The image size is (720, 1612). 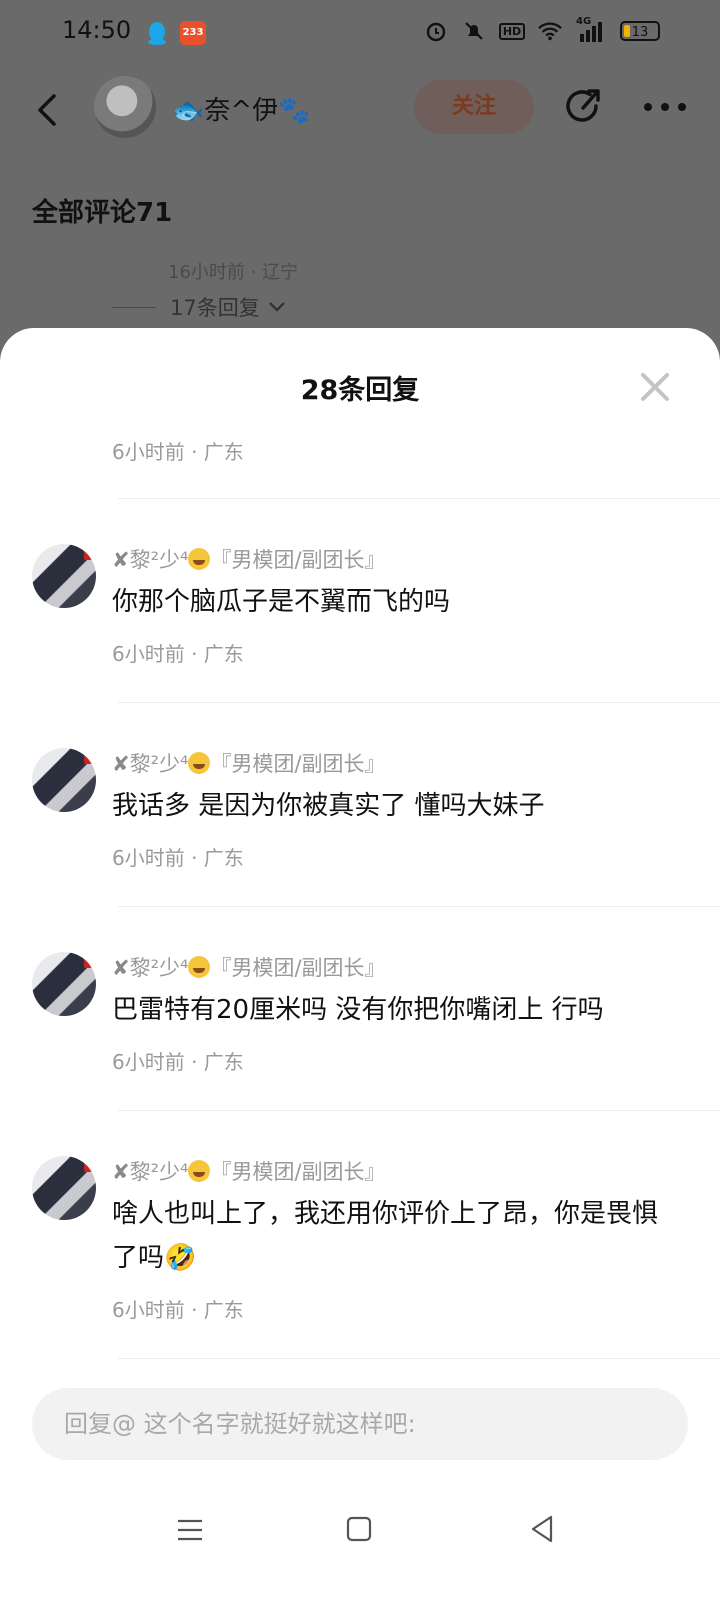 What do you see at coordinates (583, 106) in the screenshot?
I see `share-icon` at bounding box center [583, 106].